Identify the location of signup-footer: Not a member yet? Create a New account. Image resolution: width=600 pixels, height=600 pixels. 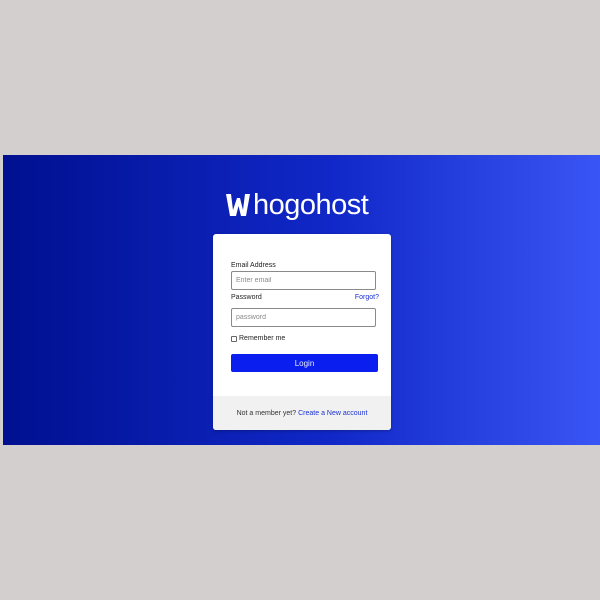
(302, 413).